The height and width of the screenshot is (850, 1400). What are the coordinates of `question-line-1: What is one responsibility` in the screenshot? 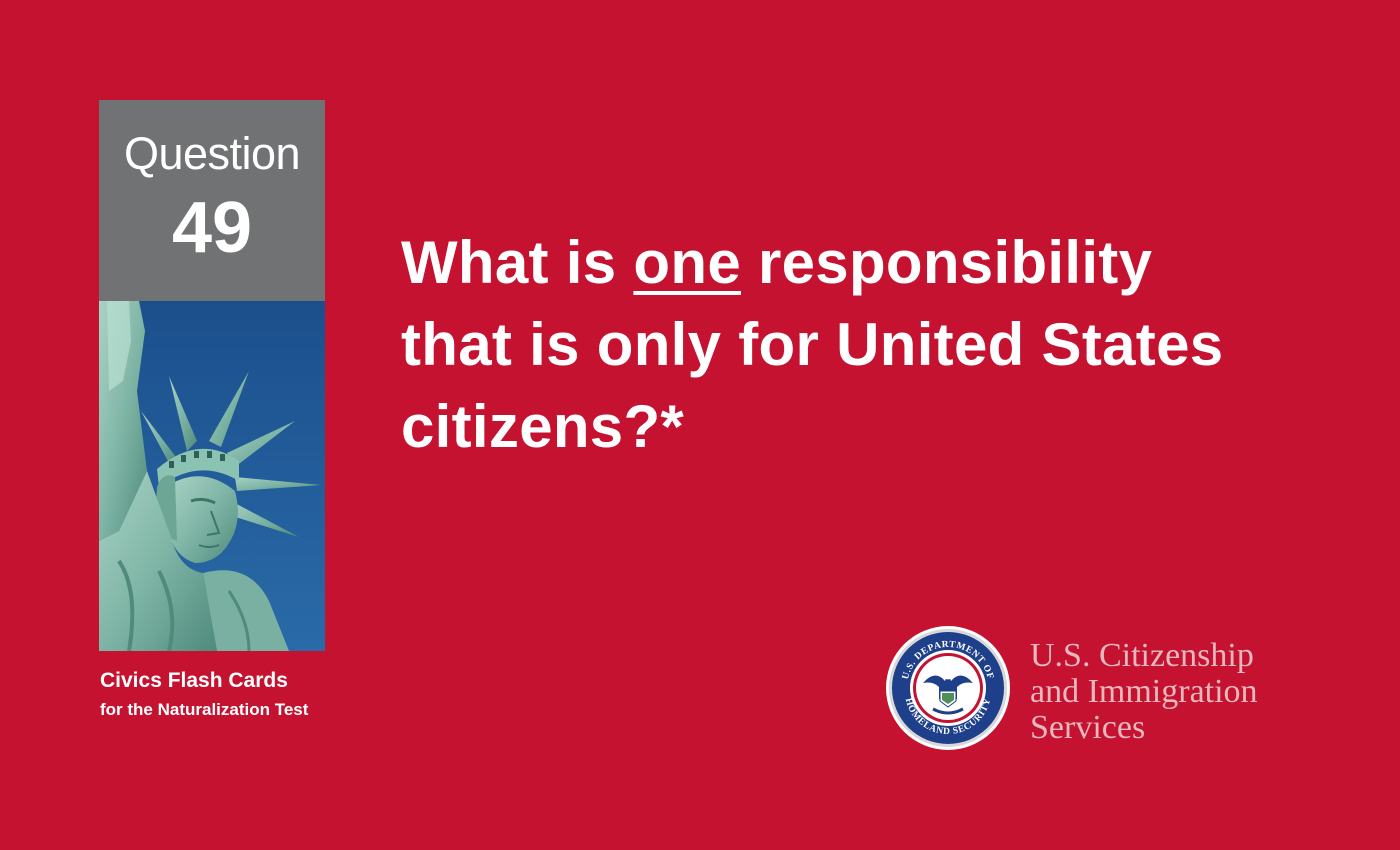 It's located at (881, 263).